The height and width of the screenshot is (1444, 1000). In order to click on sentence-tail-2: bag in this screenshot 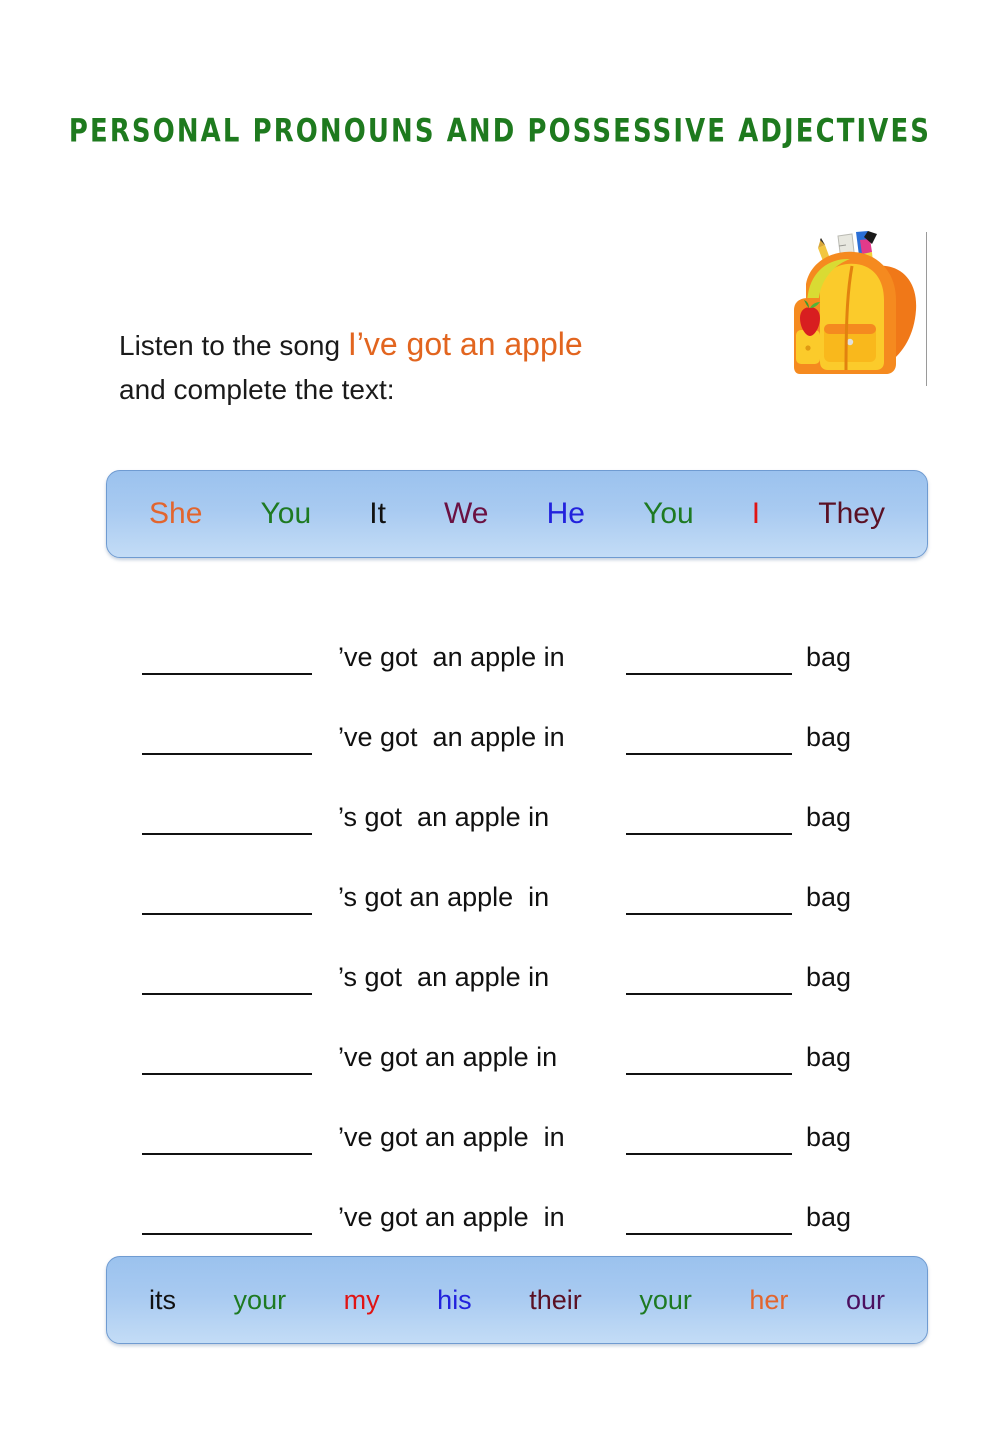, I will do `click(829, 817)`.